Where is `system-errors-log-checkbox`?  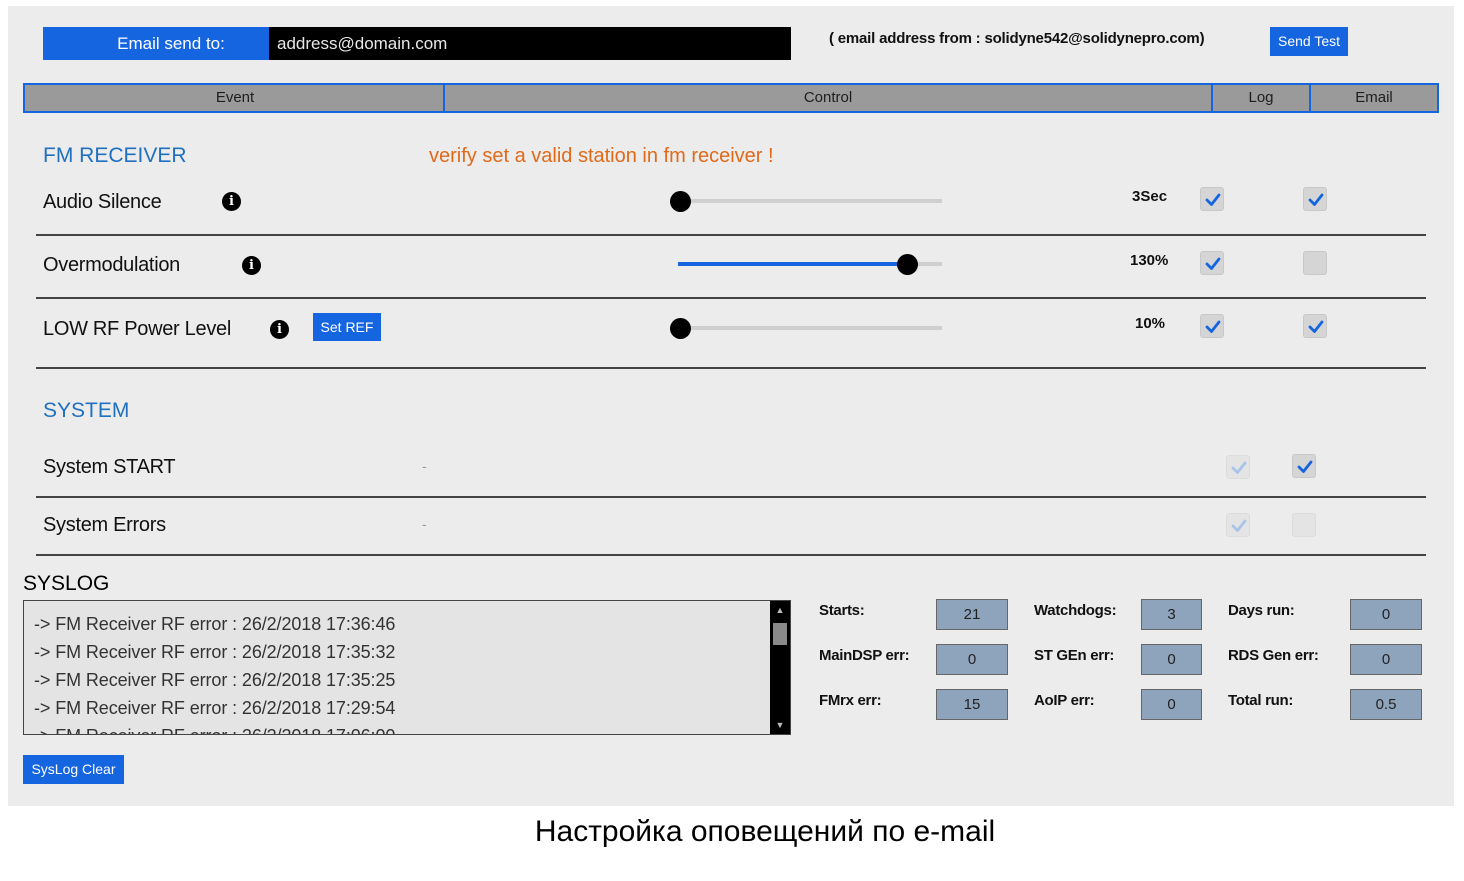 system-errors-log-checkbox is located at coordinates (1238, 525).